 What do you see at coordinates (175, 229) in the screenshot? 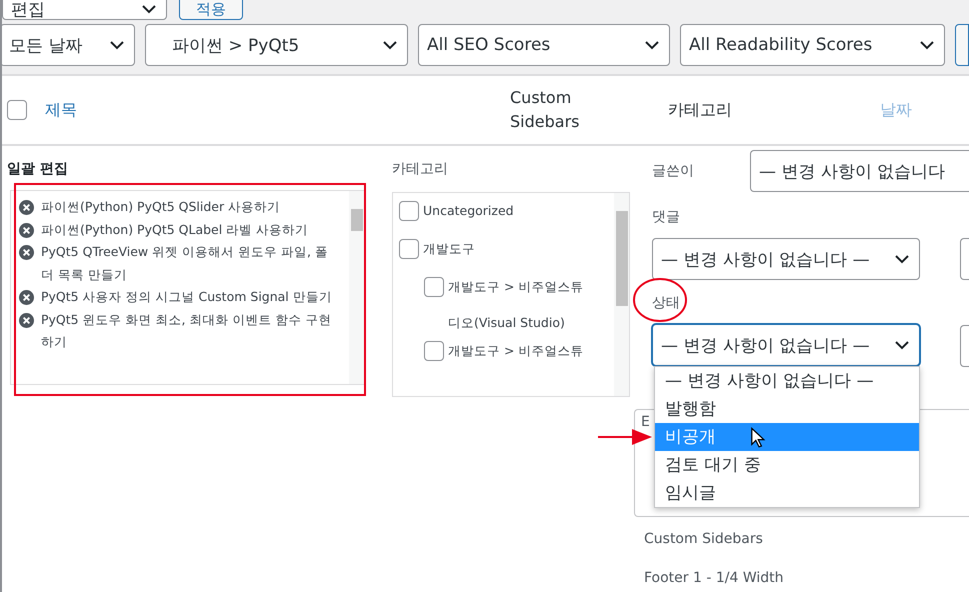
I see `post-title: 파이썬(Python) PyQt5 QLabel 라벨 사용하기` at bounding box center [175, 229].